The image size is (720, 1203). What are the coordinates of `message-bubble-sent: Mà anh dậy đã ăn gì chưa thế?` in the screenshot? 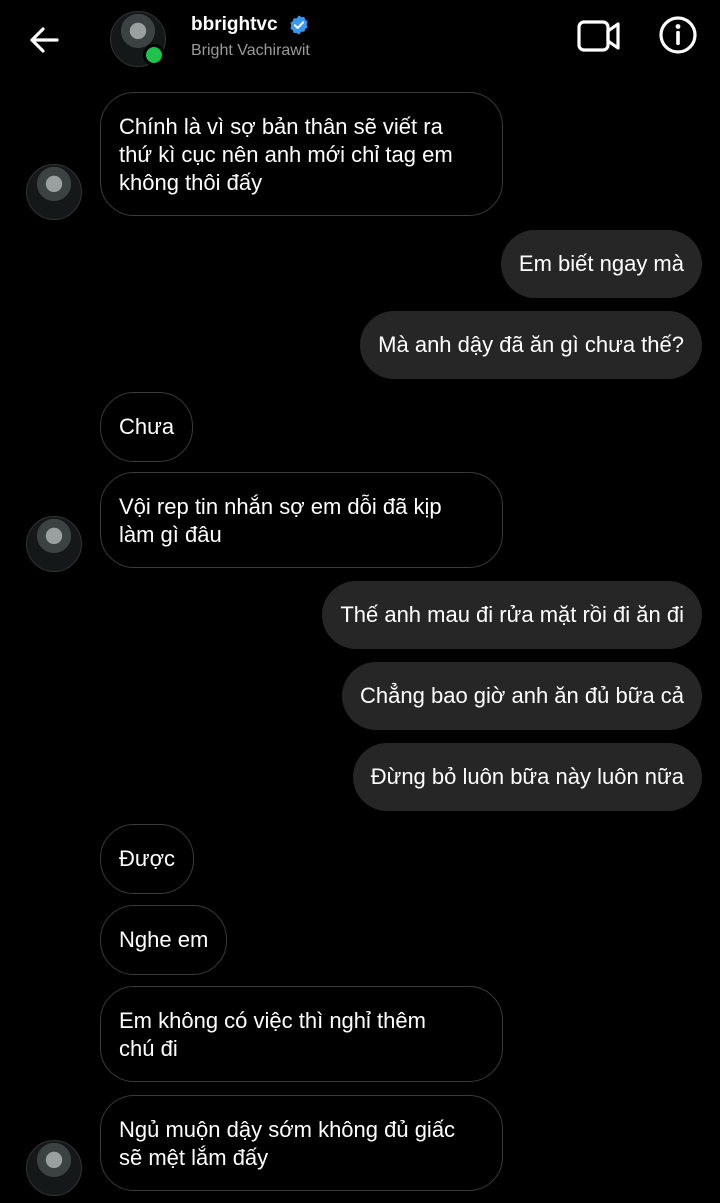 It's located at (531, 345).